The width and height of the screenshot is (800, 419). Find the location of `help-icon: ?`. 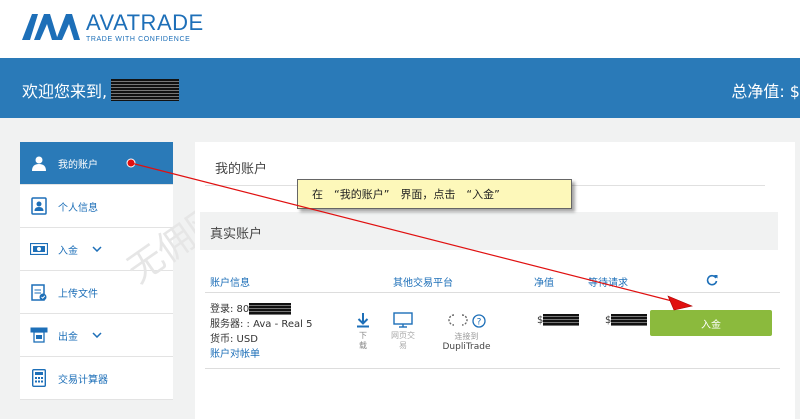

help-icon: ? is located at coordinates (479, 322).